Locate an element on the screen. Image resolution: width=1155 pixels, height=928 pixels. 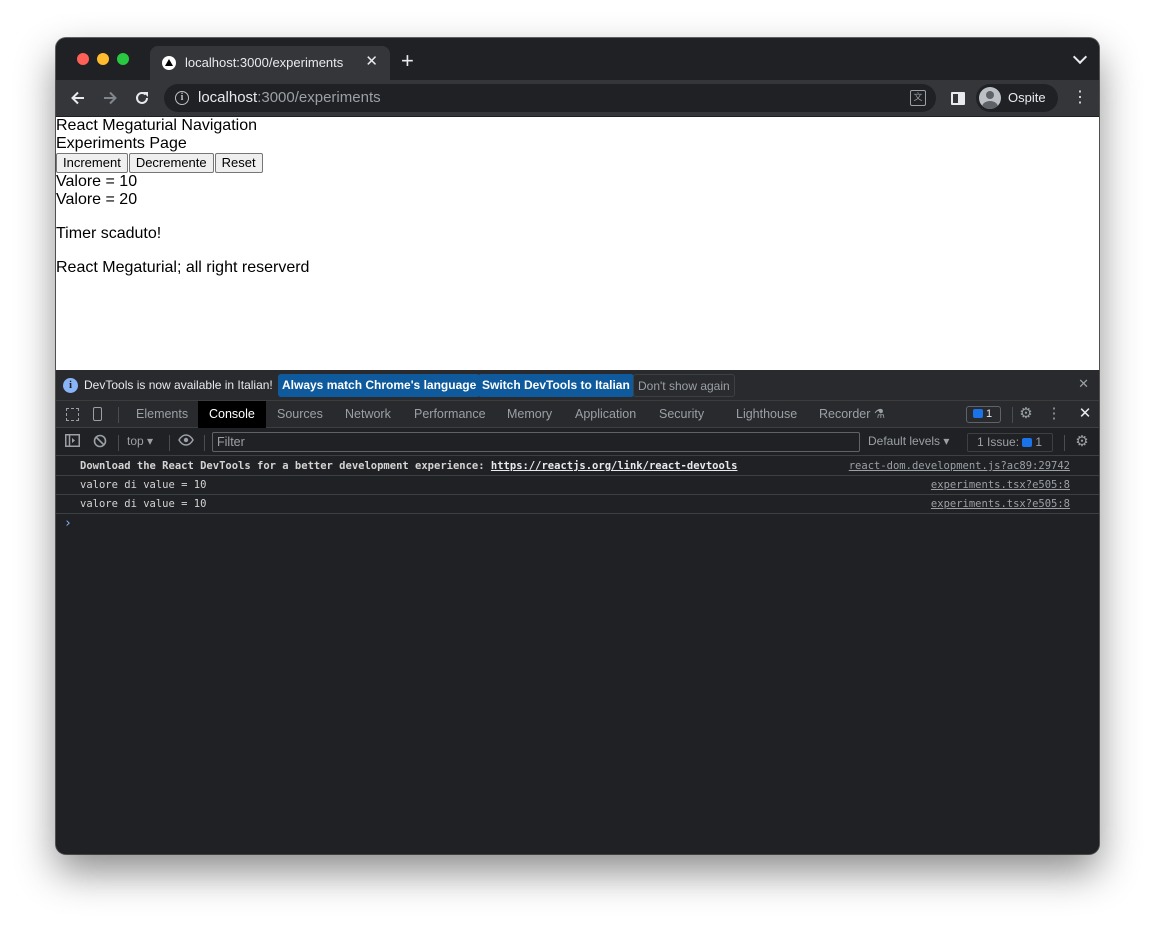
tab-application: Application is located at coordinates (605, 414).